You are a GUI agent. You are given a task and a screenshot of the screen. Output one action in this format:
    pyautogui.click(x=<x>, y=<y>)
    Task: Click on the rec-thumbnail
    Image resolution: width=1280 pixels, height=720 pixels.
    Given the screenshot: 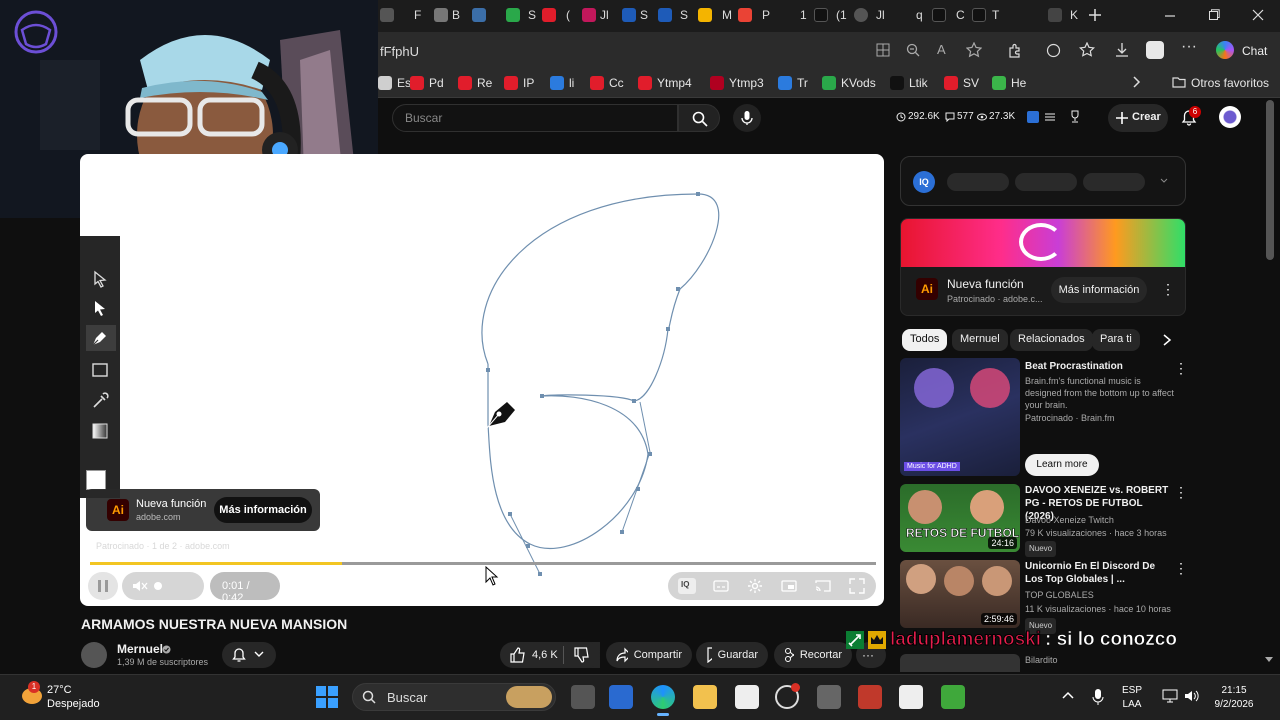 What is the action you would take?
    pyautogui.click(x=960, y=663)
    